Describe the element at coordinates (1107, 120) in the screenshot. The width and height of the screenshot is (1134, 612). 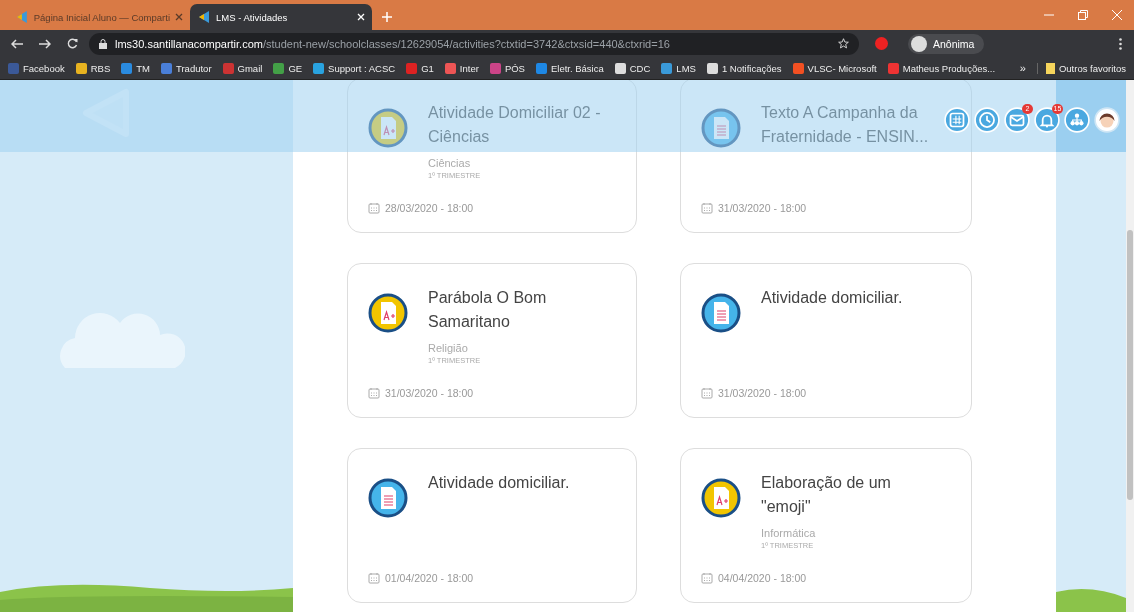
I see `avatar-icon` at that location.